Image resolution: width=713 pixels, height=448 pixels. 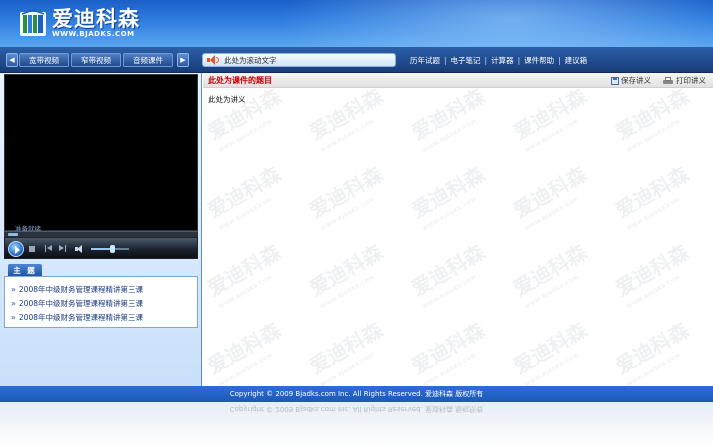 What do you see at coordinates (183, 60) in the screenshot?
I see `next-arrow-button: ▶` at bounding box center [183, 60].